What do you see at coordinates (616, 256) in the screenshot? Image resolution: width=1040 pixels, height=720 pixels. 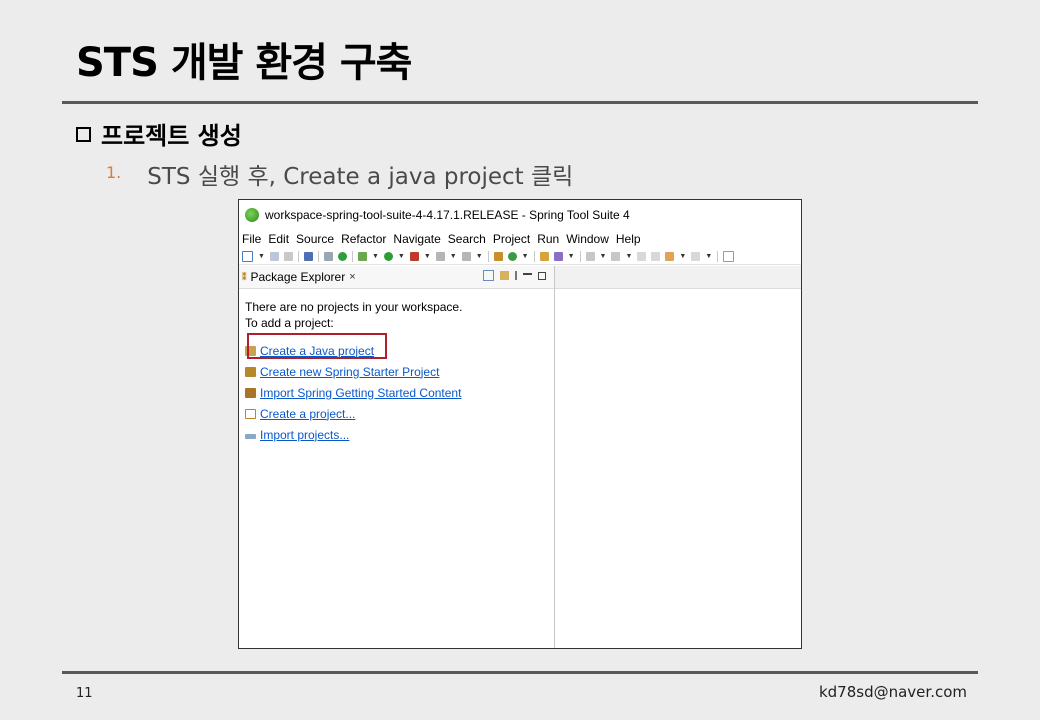 I see `previous-annotation-icon` at bounding box center [616, 256].